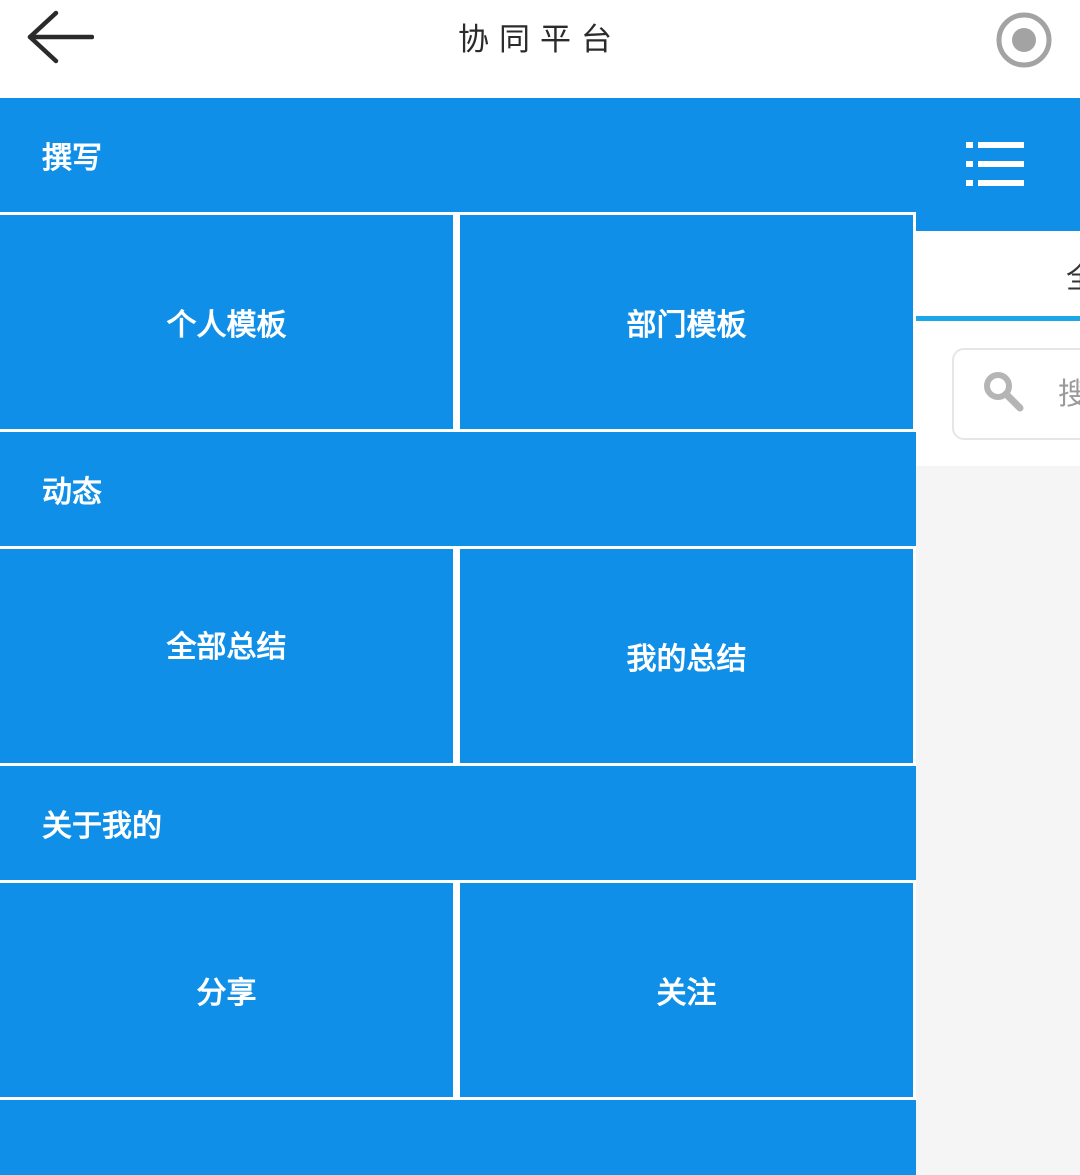  What do you see at coordinates (1073, 275) in the screenshot?
I see `tab-all: 全` at bounding box center [1073, 275].